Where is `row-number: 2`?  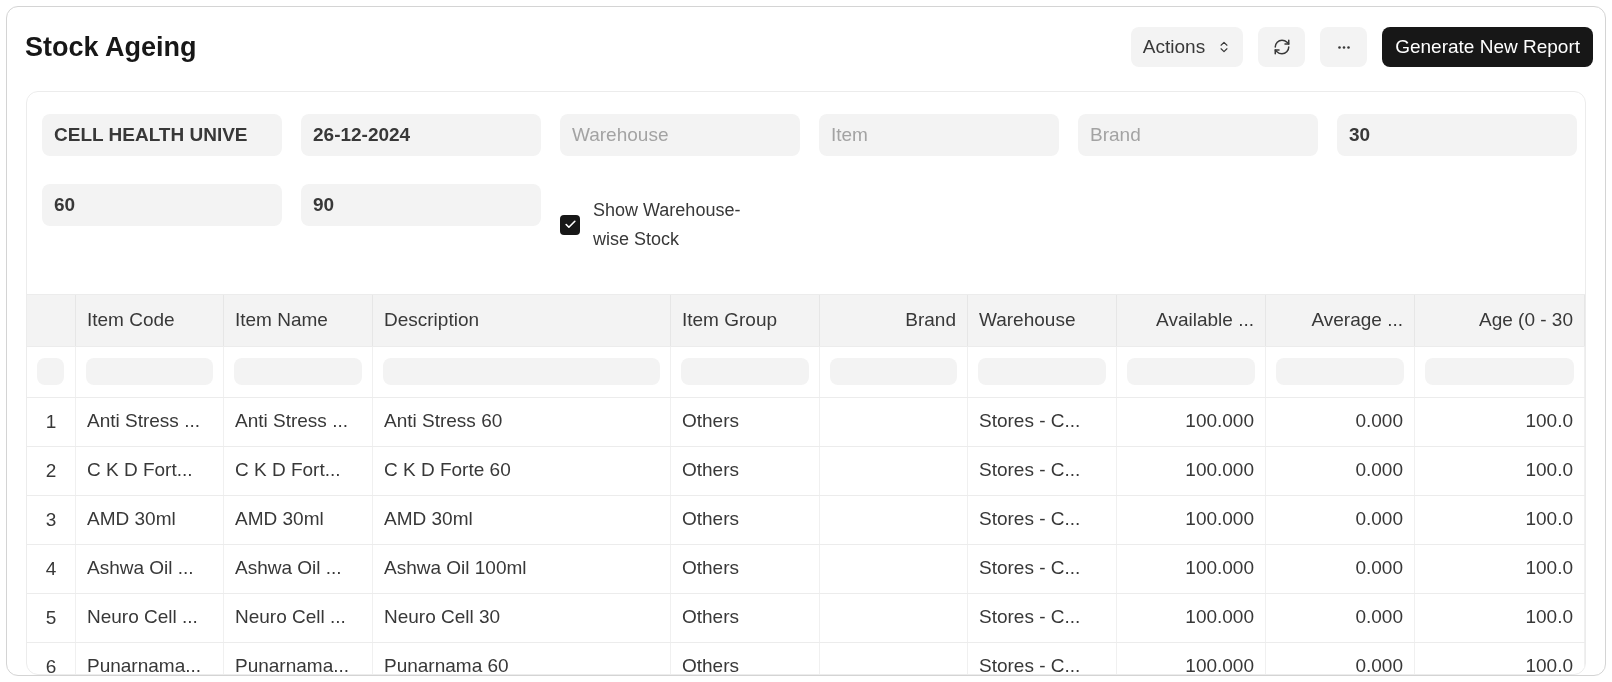
row-number: 2 is located at coordinates (51, 471).